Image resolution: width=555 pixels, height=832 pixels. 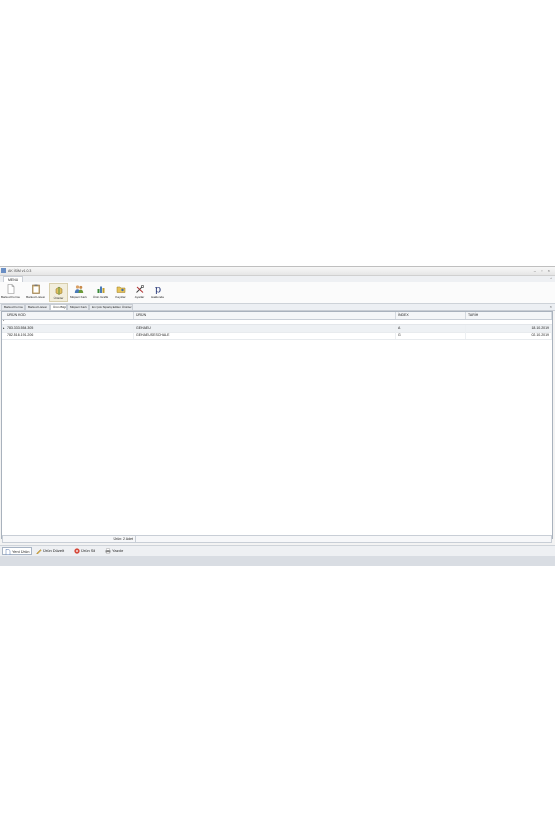 I want to click on window-title: AK İSİM v1.0.3, so click(x=20, y=271).